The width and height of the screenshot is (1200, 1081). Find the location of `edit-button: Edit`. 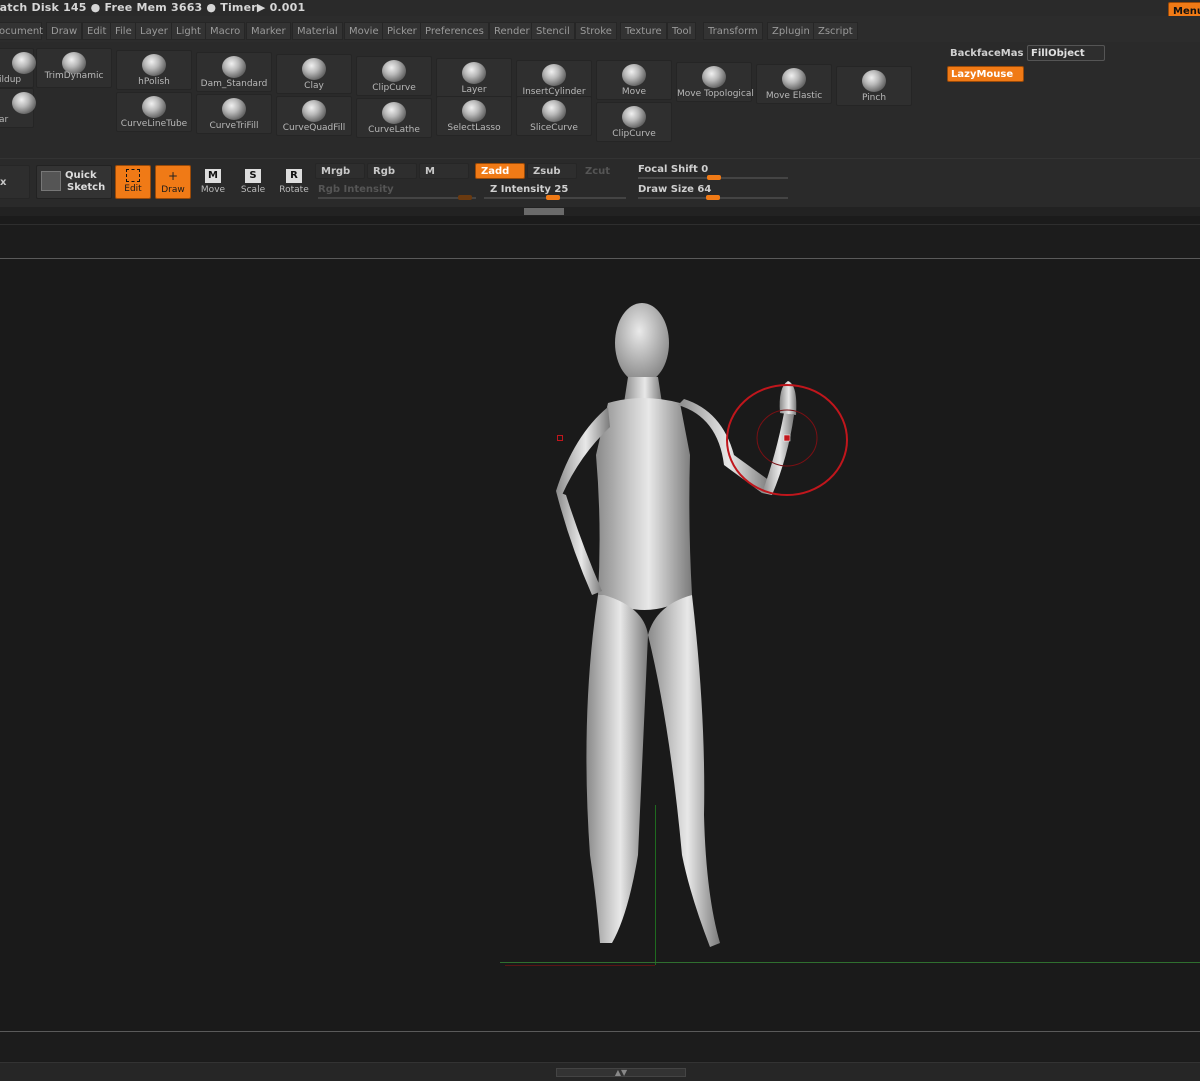

edit-button: Edit is located at coordinates (133, 182).